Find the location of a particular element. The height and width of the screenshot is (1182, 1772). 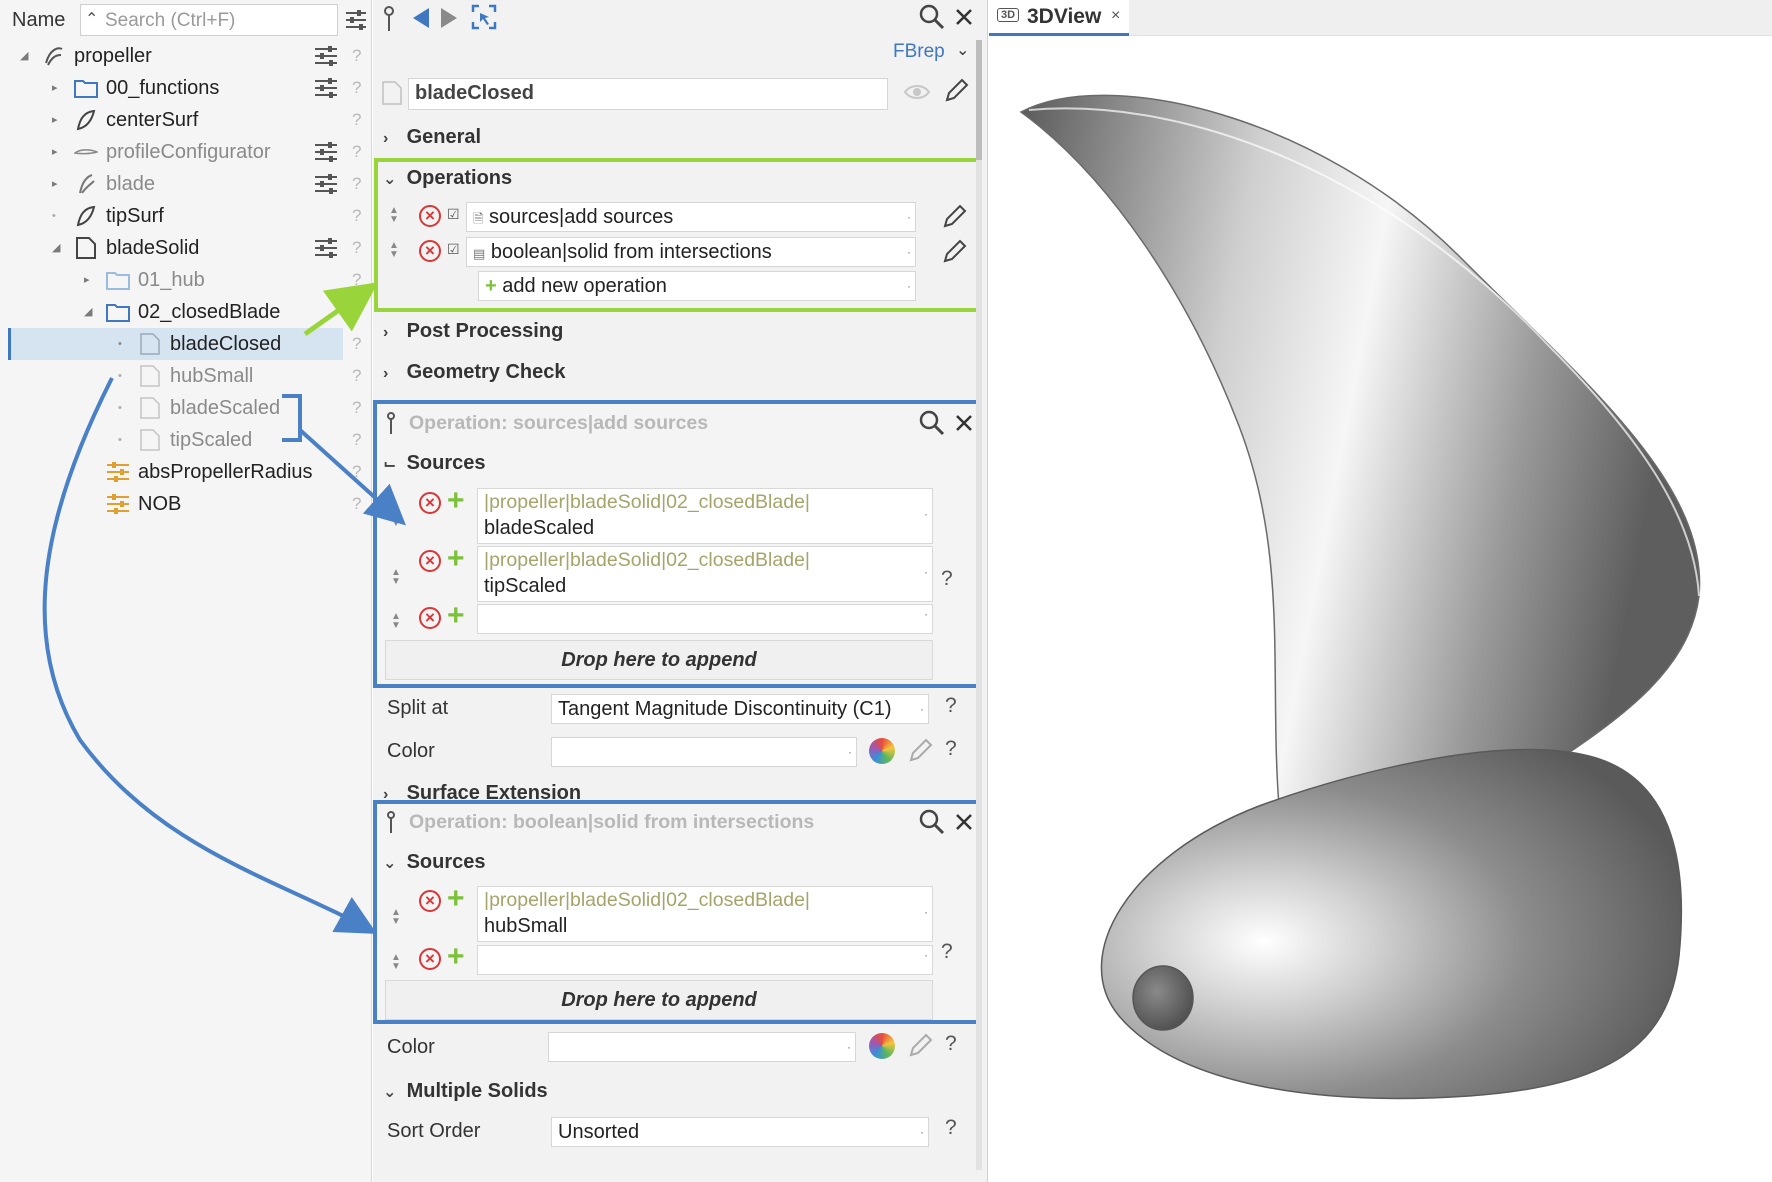

type-label: FBrep is located at coordinates (919, 52).